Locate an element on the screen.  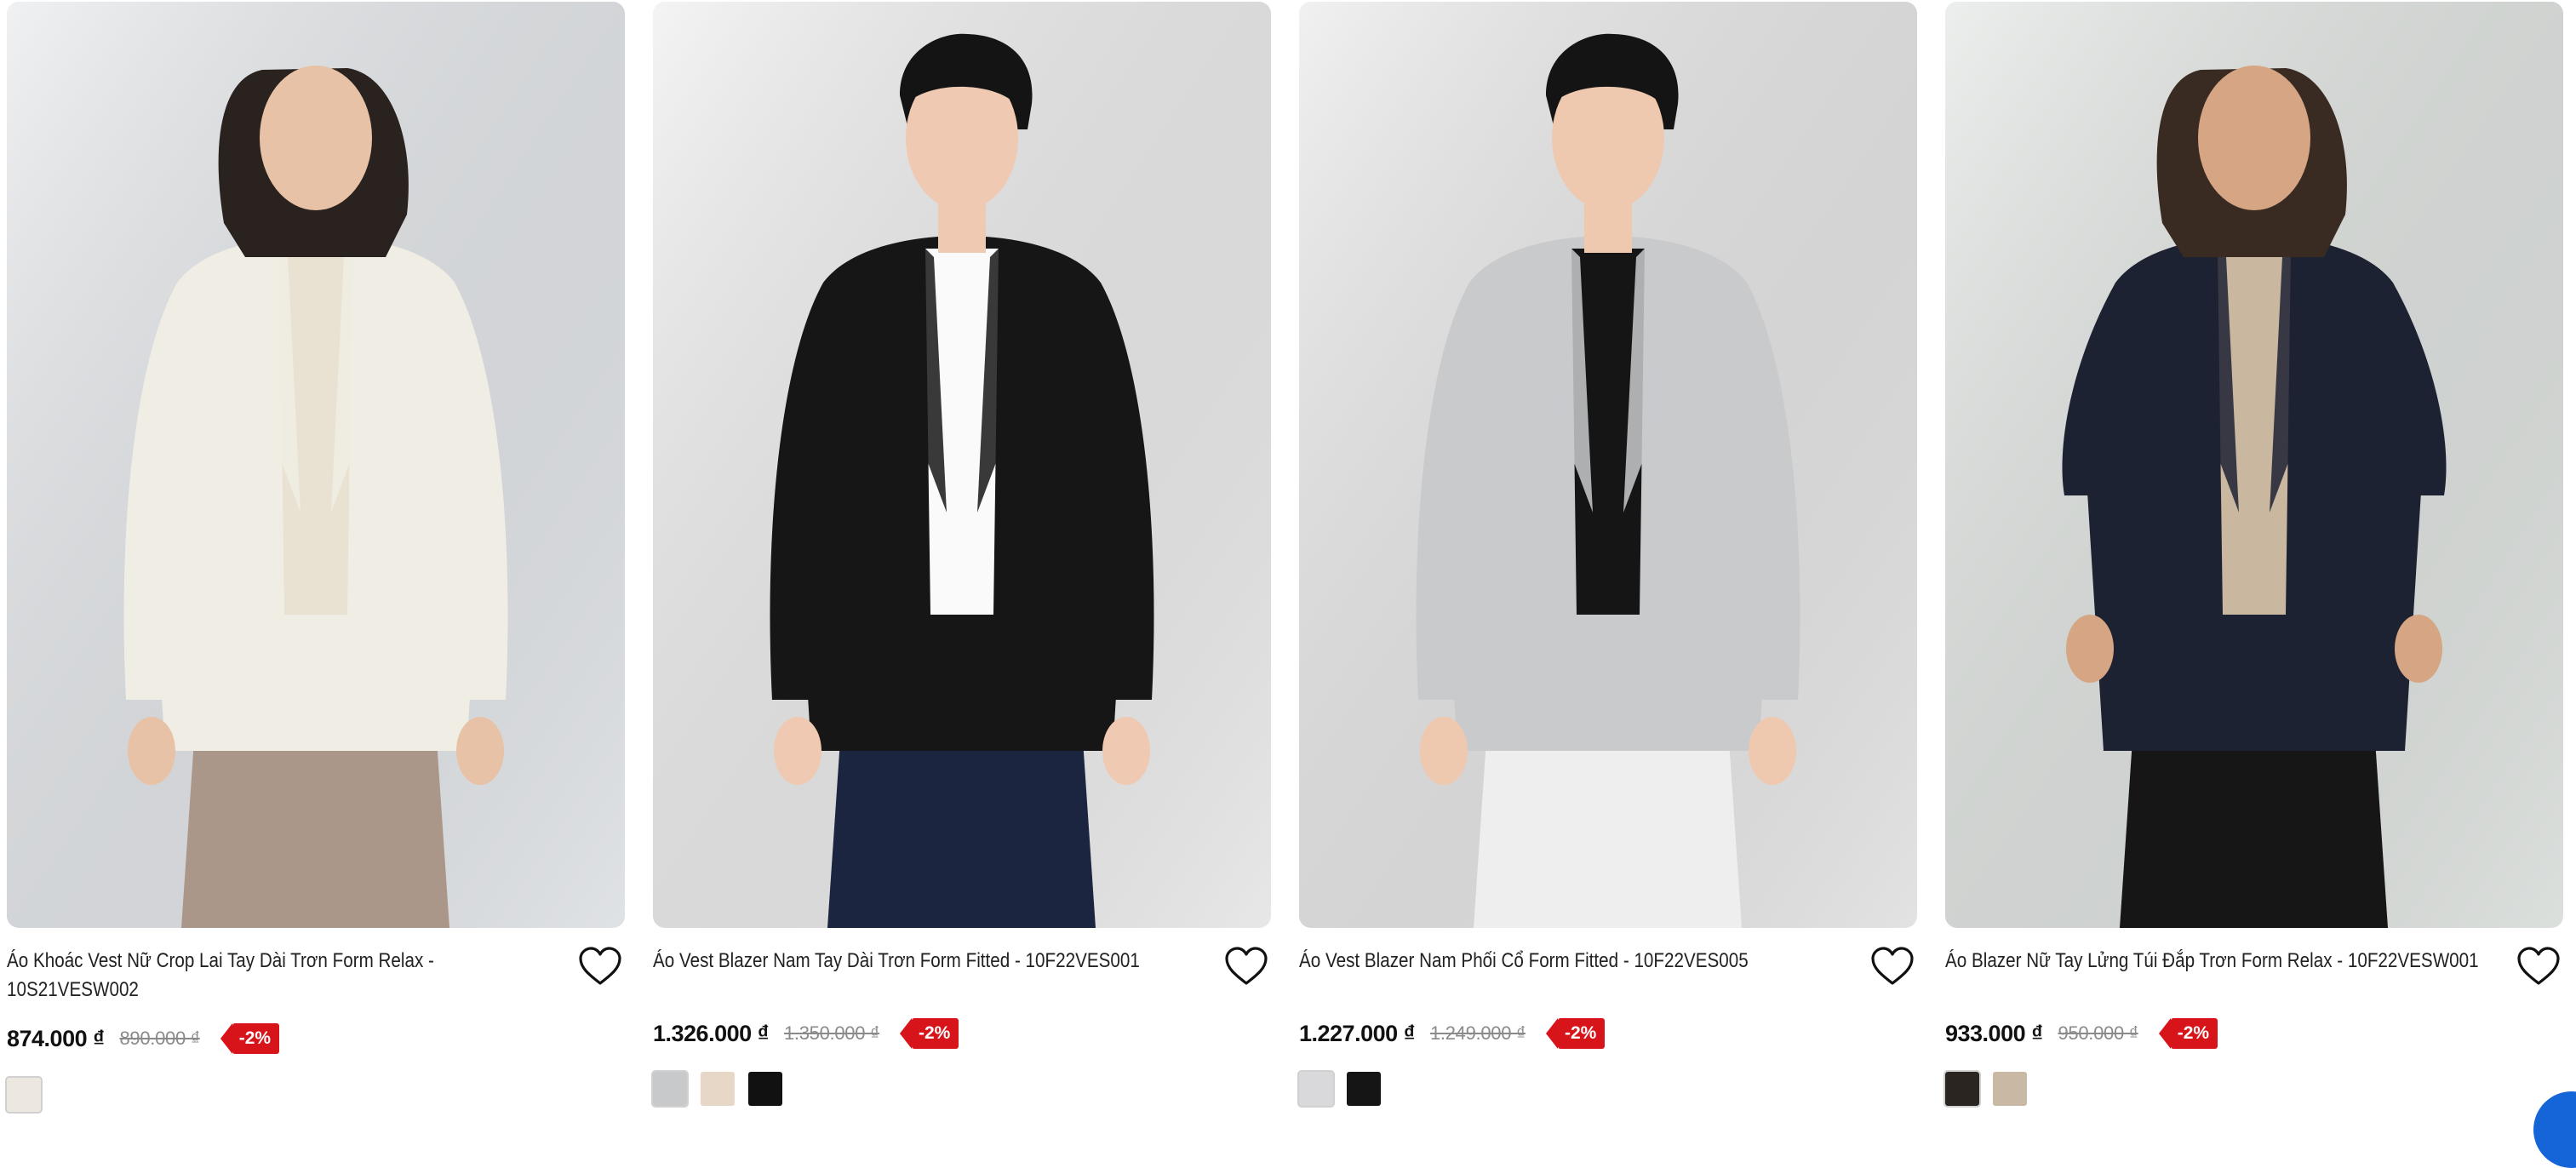
price-row: 1.227.000 ₫ 1.249.000 ₫ -2% is located at coordinates (1453, 1033).